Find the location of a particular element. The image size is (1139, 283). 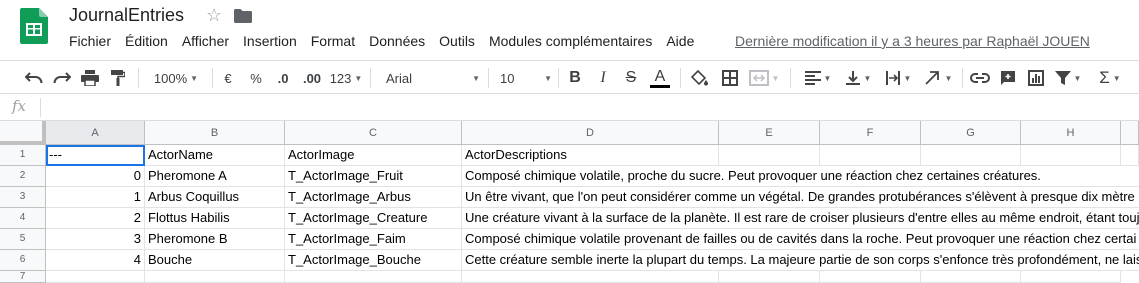

currency-button: € is located at coordinates (228, 78).